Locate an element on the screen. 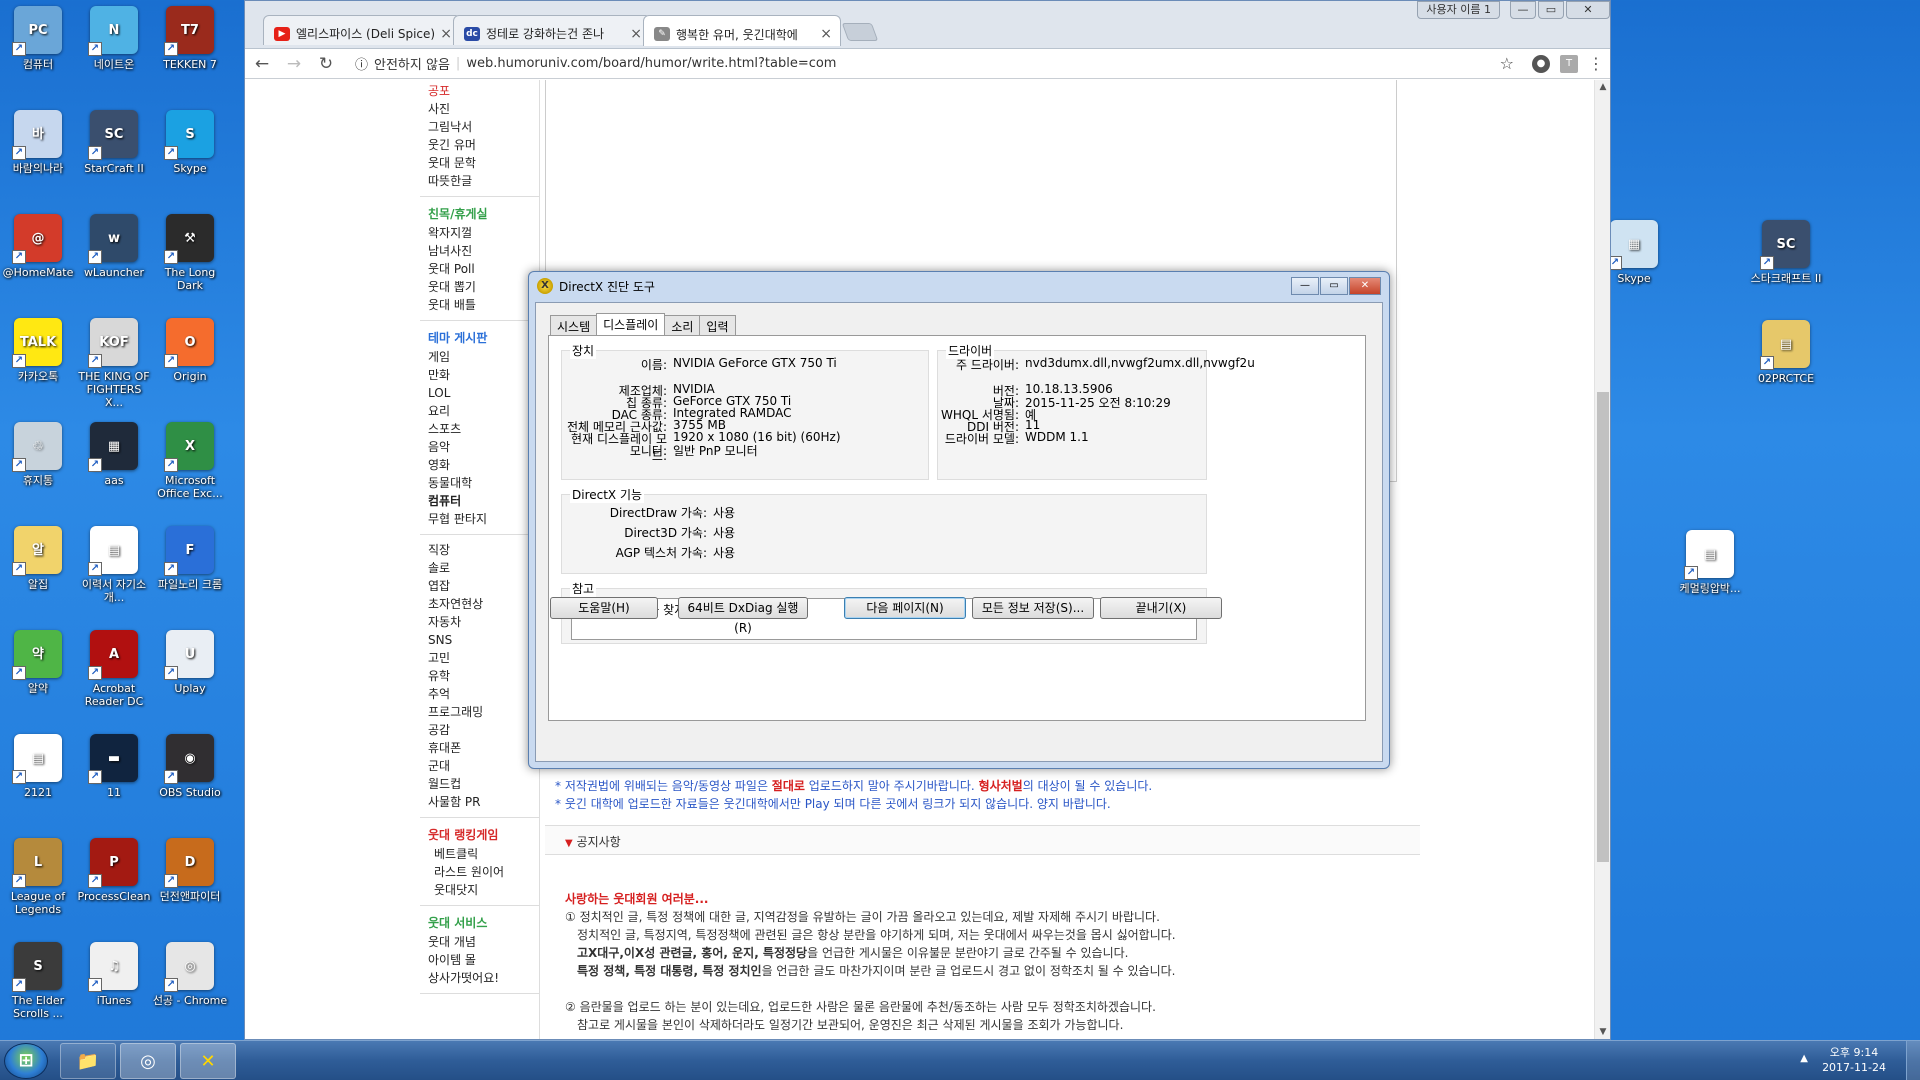  notice-header: ▼ 공지사항 is located at coordinates (982, 840).